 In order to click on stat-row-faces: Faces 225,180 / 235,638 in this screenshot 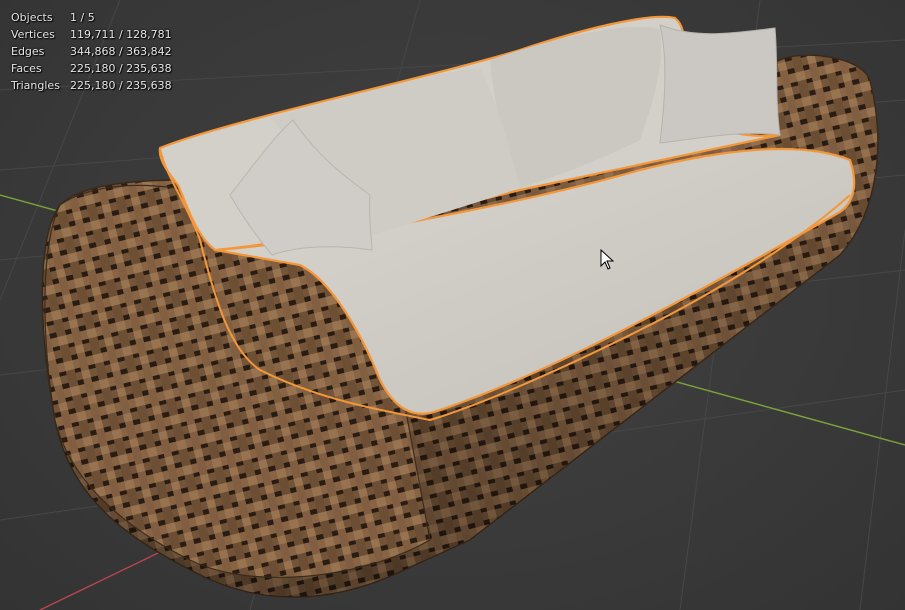, I will do `click(91, 68)`.